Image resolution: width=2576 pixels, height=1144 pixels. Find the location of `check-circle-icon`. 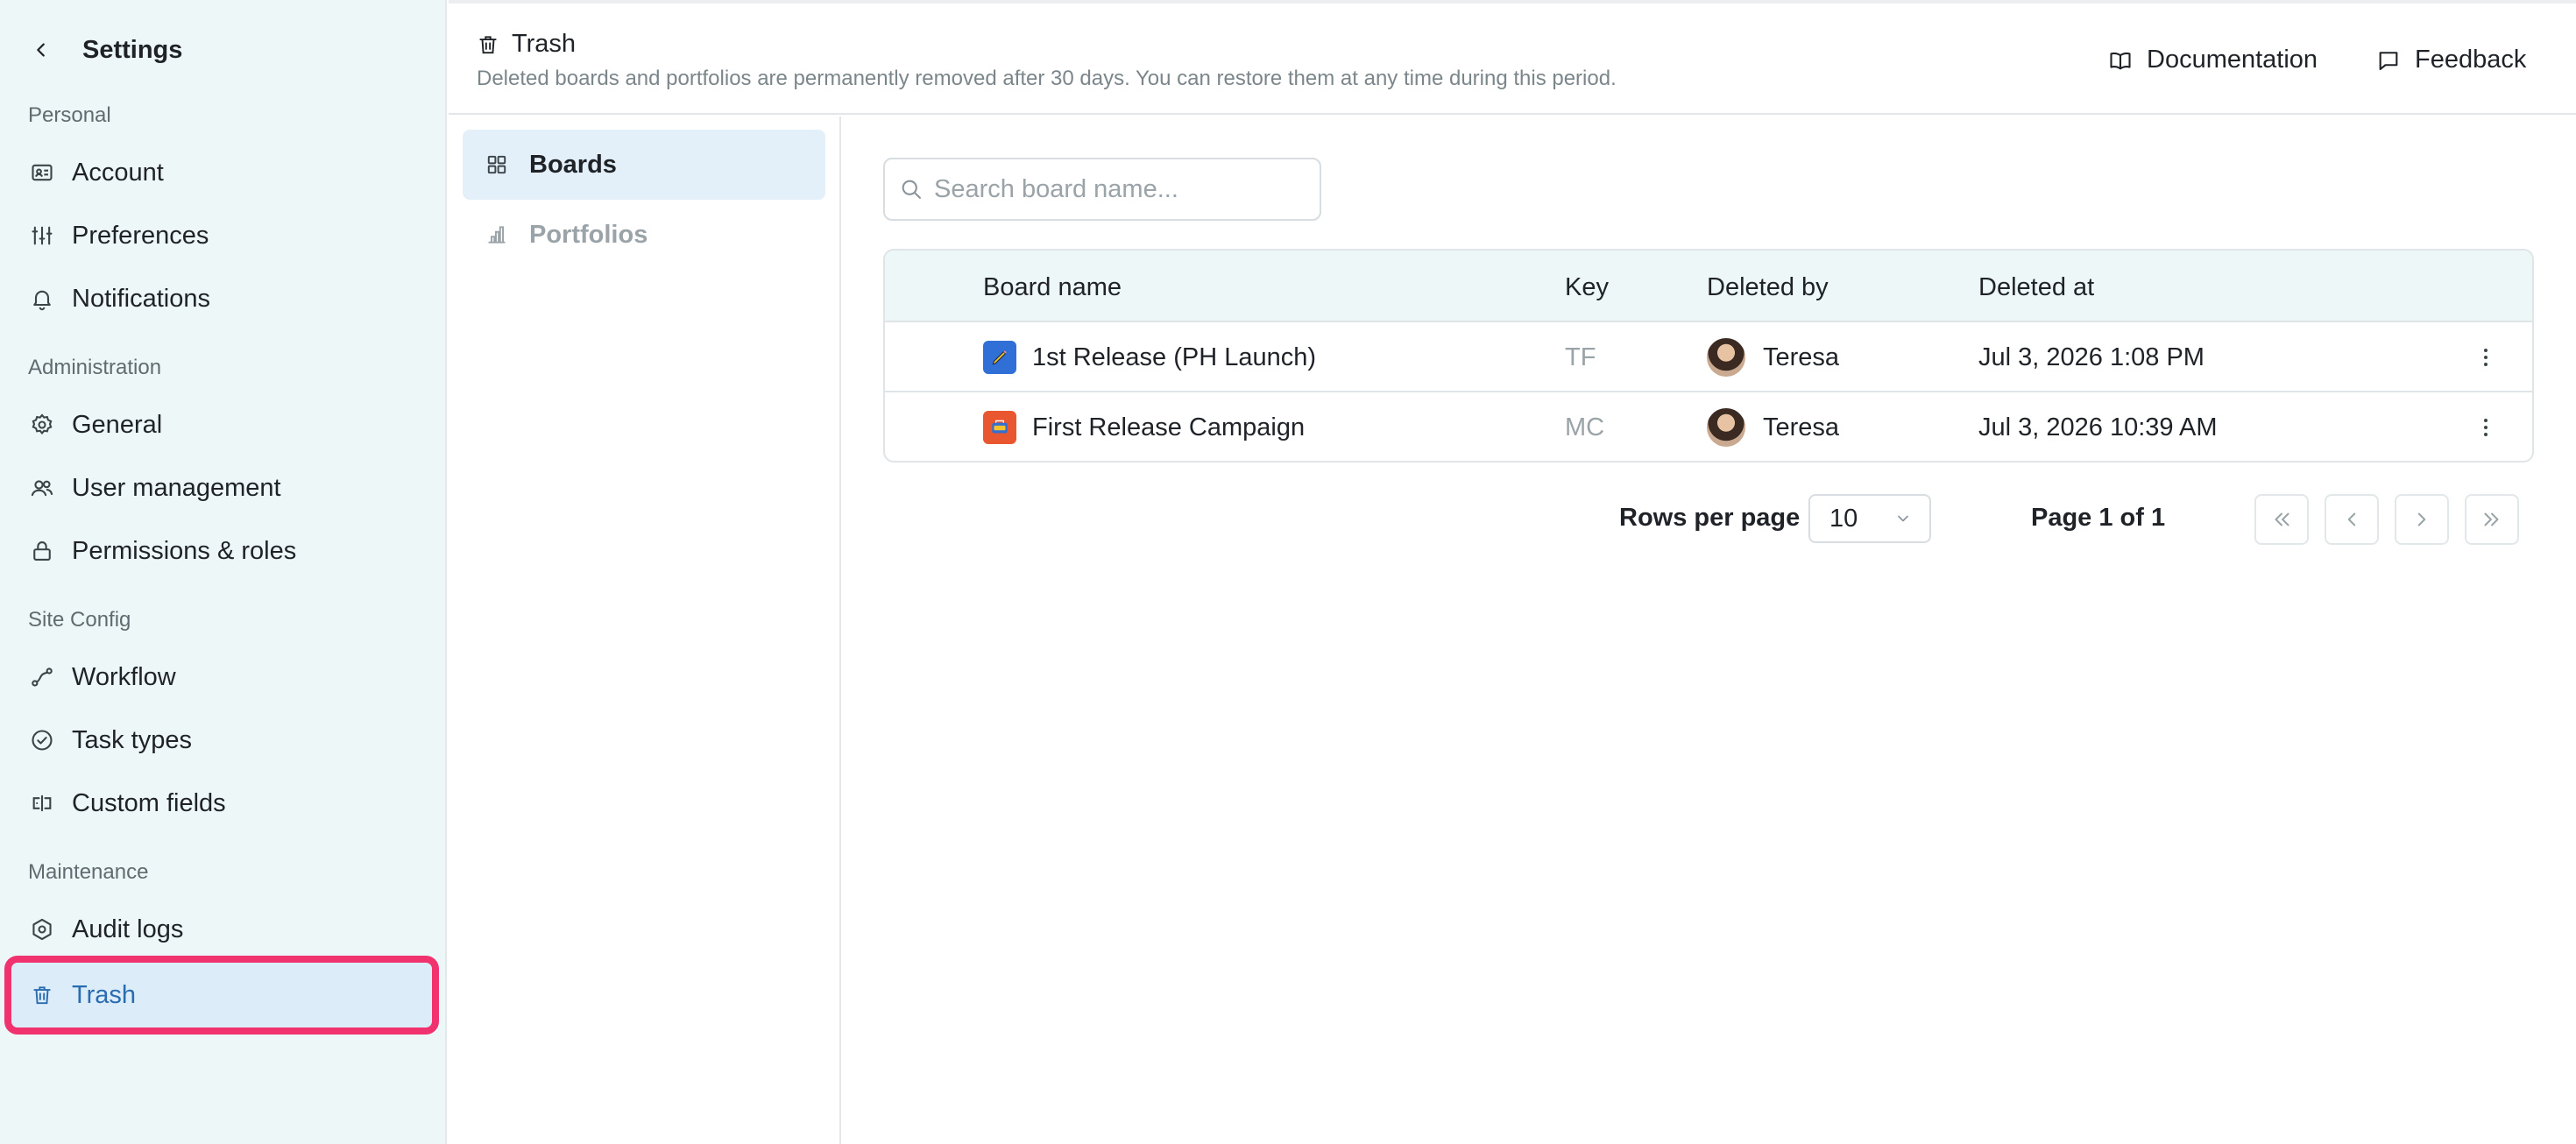

check-circle-icon is located at coordinates (42, 740).